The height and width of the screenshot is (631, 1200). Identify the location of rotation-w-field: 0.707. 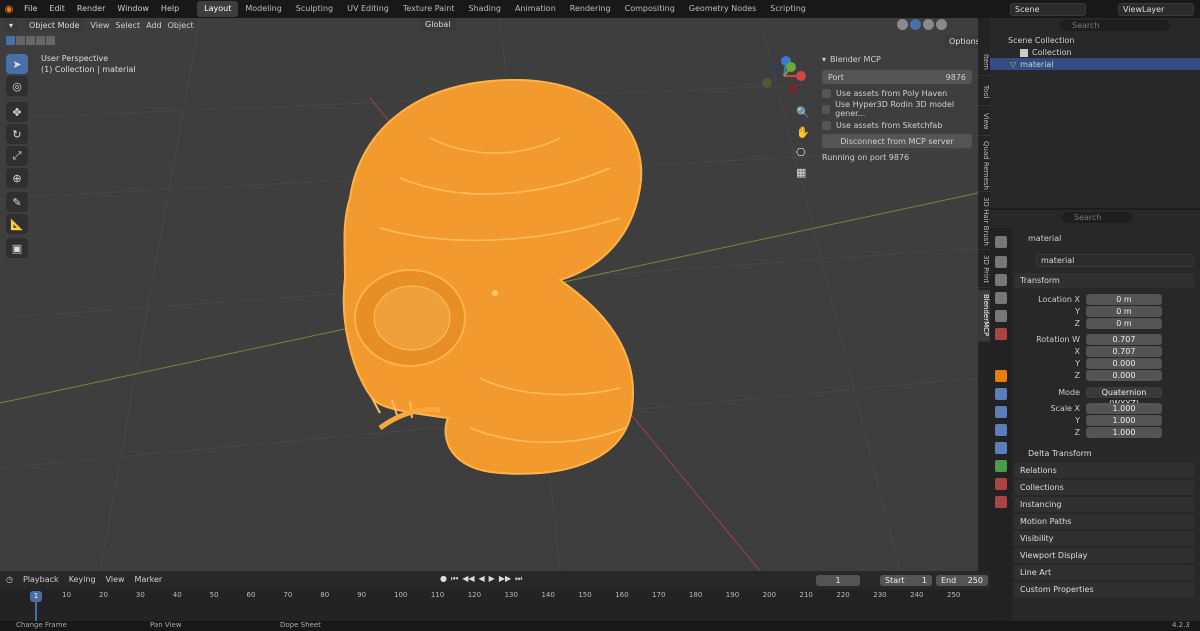
(1124, 339).